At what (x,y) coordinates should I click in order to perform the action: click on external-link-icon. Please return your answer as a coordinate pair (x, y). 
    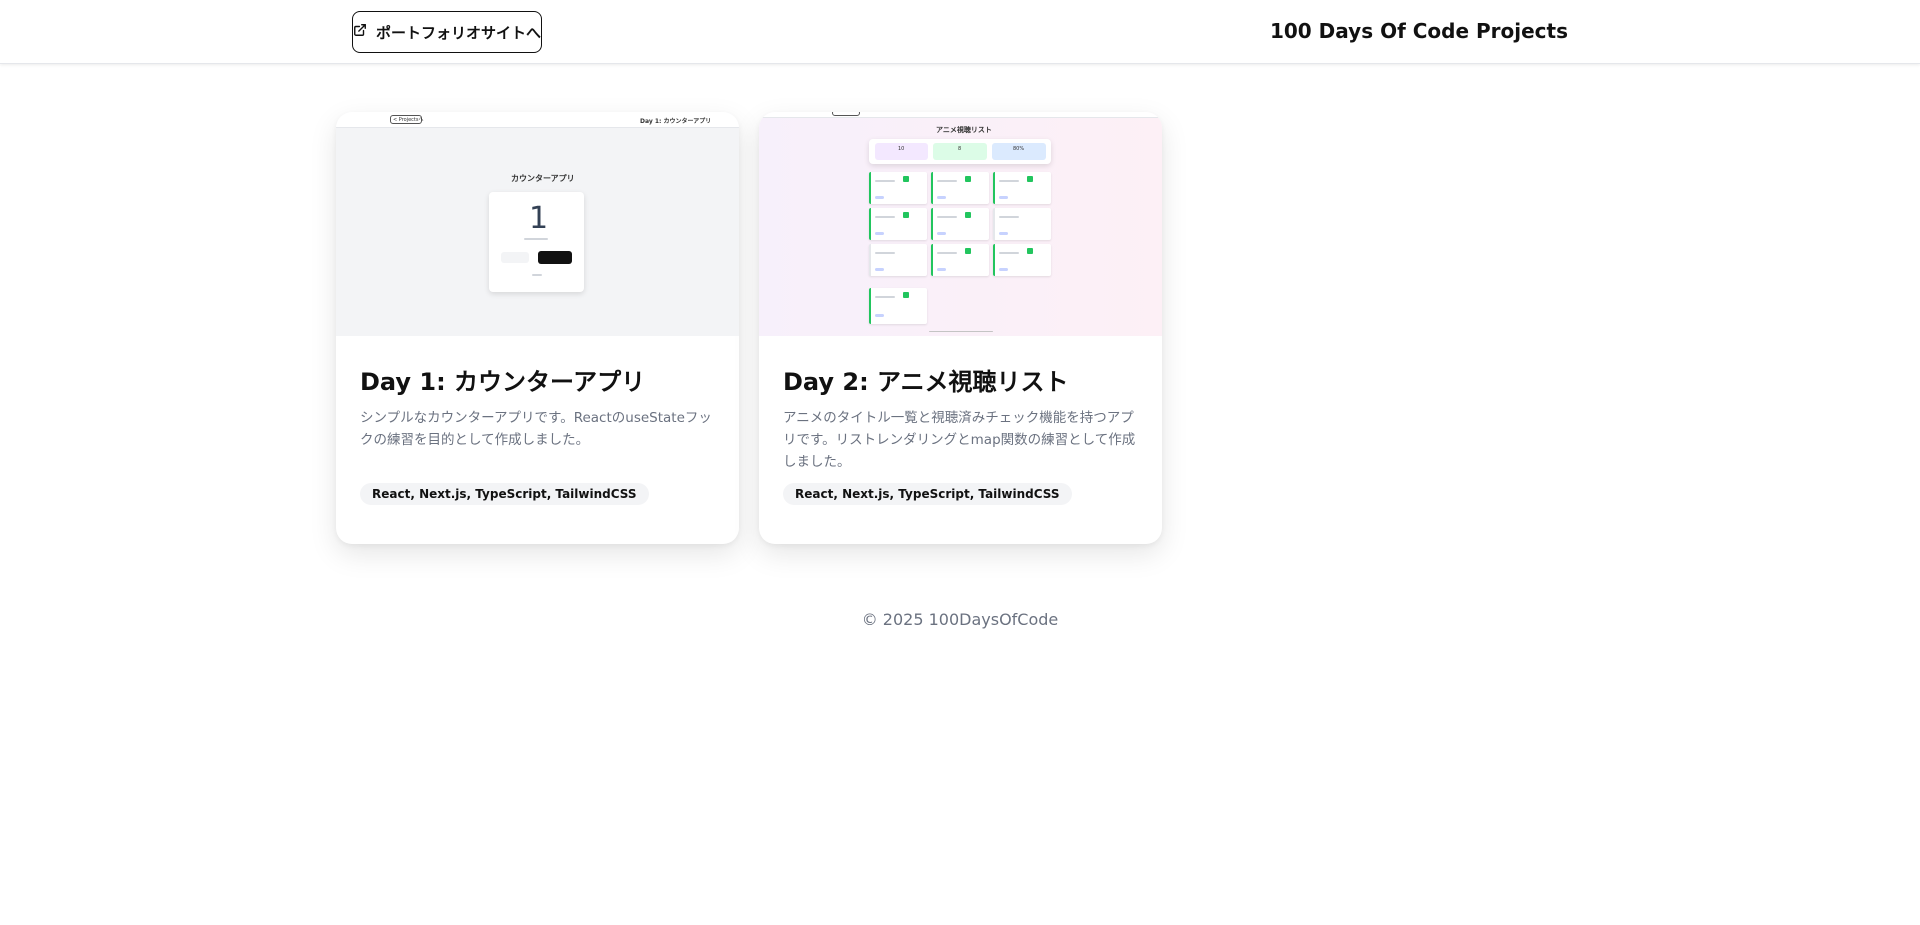
    Looking at the image, I should click on (360, 32).